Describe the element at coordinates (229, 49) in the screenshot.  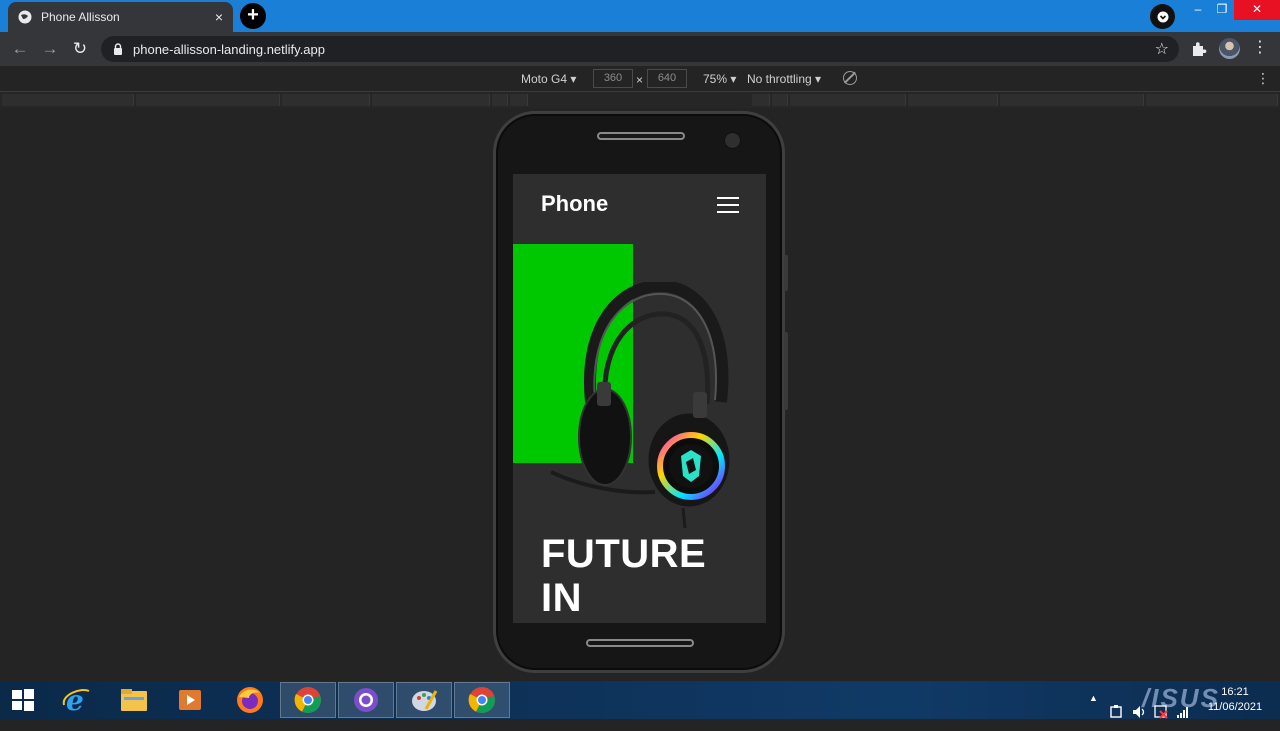
I see `url-text: phone-allisson-landing.netlify.app` at that location.